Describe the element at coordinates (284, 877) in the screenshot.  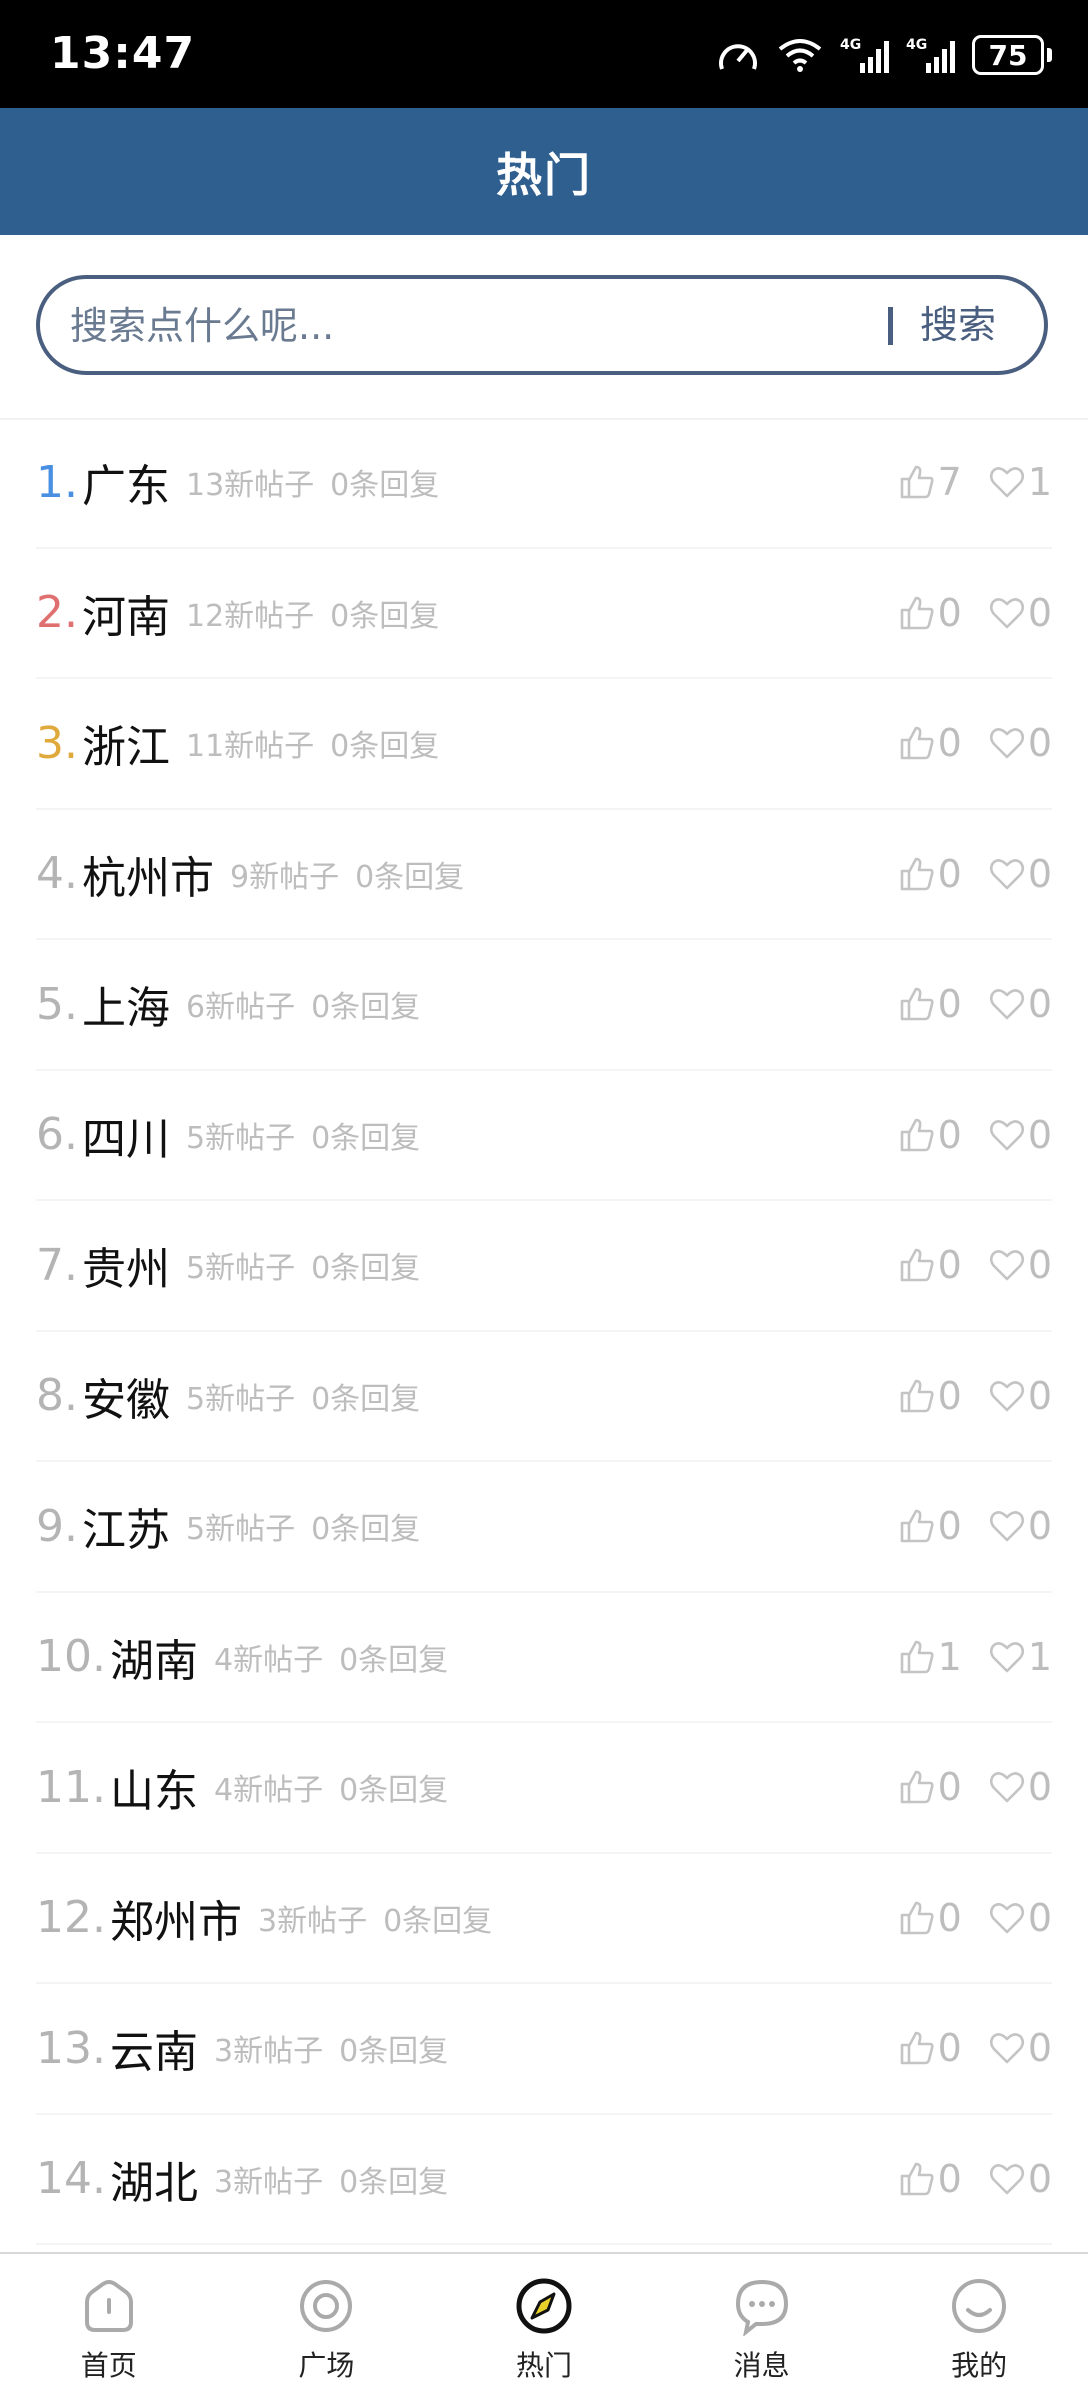
I see `post-count: 9新帖子` at that location.